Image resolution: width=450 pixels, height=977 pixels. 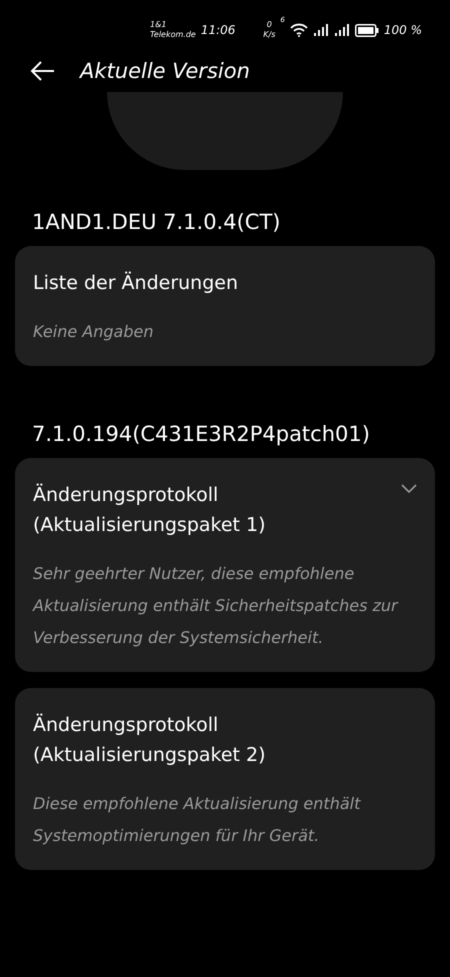 What do you see at coordinates (269, 30) in the screenshot?
I see `network-speed: 0 K/s` at bounding box center [269, 30].